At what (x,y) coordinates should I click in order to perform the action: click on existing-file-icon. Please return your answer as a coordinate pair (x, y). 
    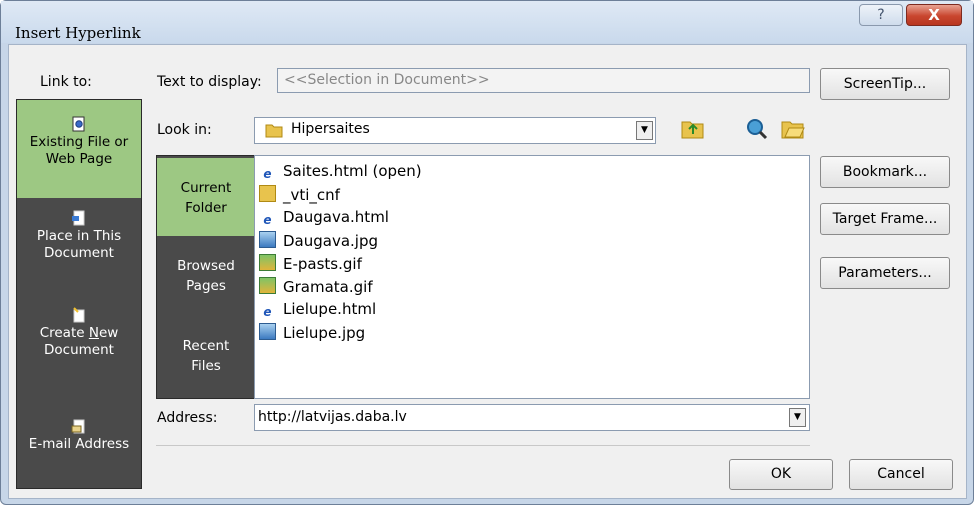
    Looking at the image, I should click on (78, 124).